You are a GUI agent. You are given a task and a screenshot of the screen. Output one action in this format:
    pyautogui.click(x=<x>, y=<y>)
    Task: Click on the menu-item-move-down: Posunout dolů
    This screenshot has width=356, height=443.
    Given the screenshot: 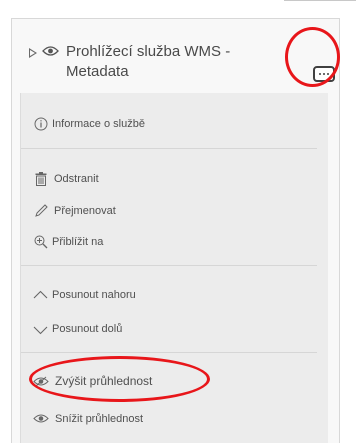 What is the action you would take?
    pyautogui.click(x=87, y=329)
    